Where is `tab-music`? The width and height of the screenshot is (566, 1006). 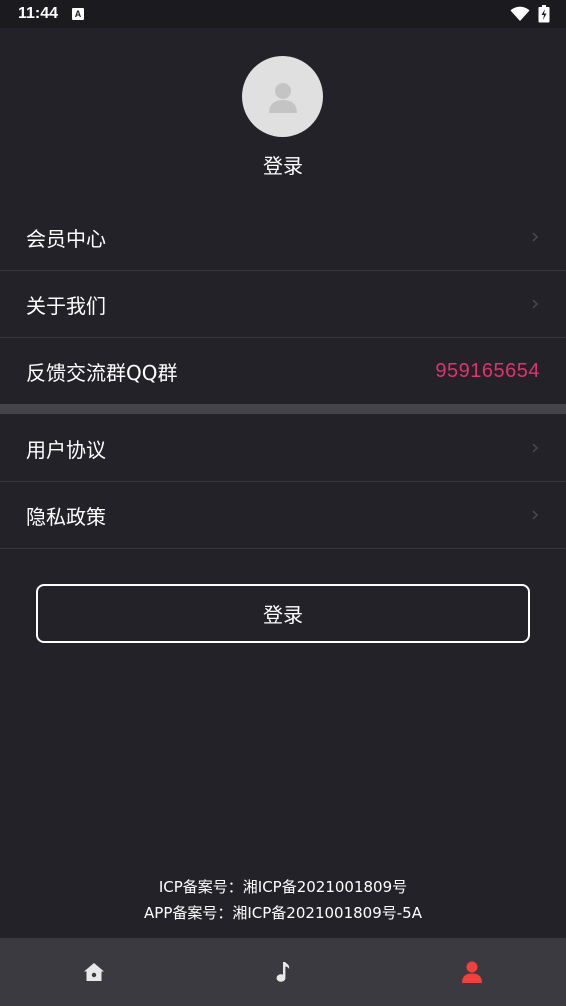 tab-music is located at coordinates (283, 972).